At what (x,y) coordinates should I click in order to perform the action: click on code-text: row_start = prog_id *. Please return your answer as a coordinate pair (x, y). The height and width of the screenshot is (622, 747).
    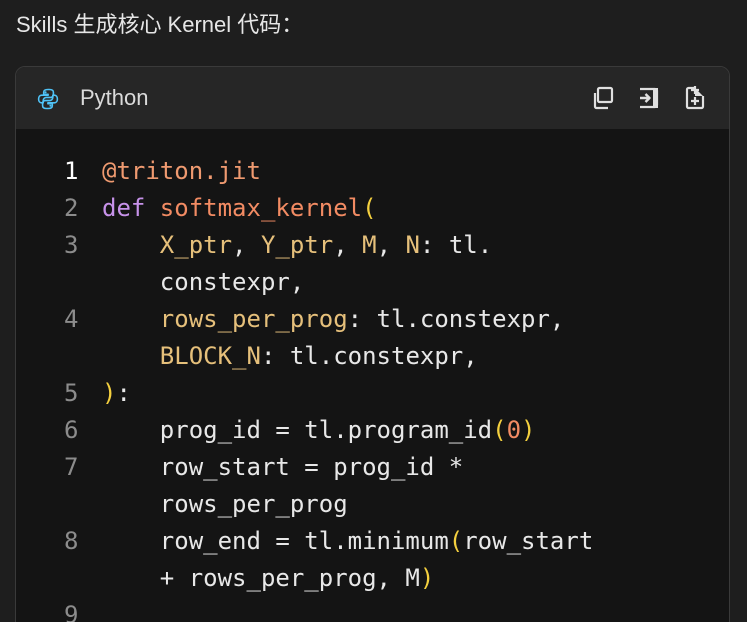
    Looking at the image, I should click on (282, 467).